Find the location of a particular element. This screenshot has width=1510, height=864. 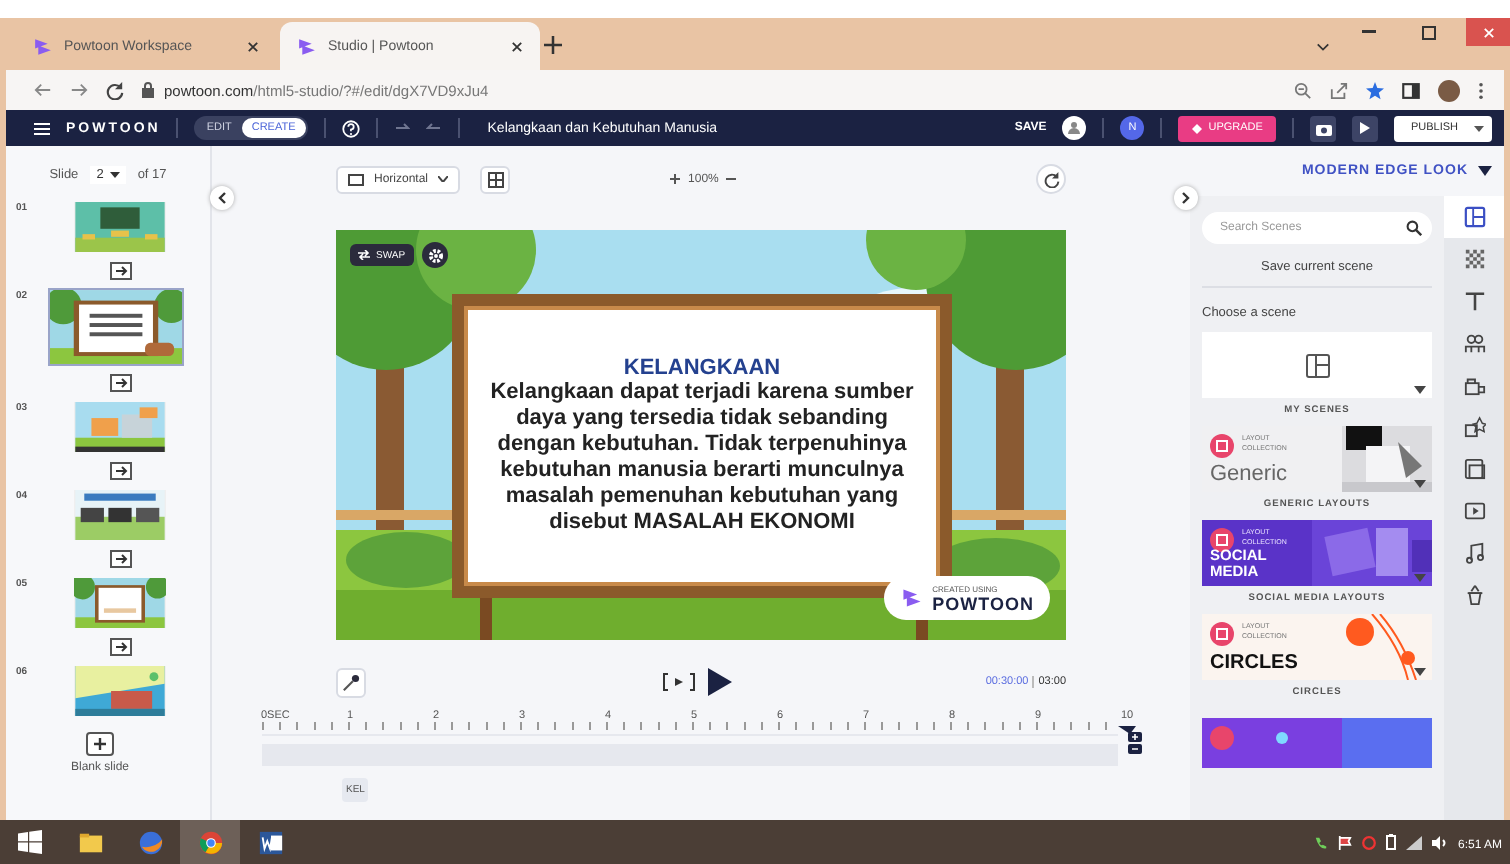

zoom-icon is located at coordinates (1303, 90).